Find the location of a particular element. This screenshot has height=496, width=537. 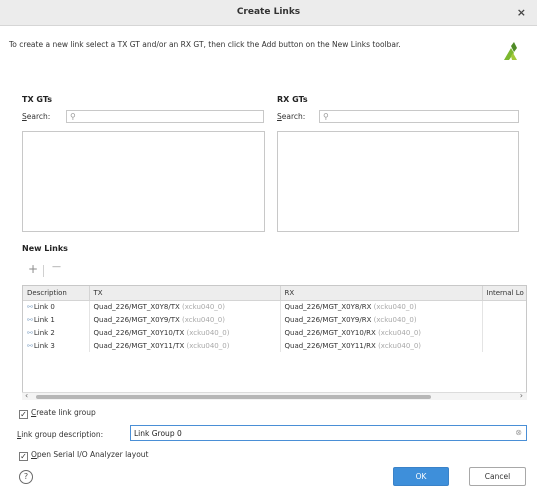

scroll-right-icon: › is located at coordinates (521, 395).